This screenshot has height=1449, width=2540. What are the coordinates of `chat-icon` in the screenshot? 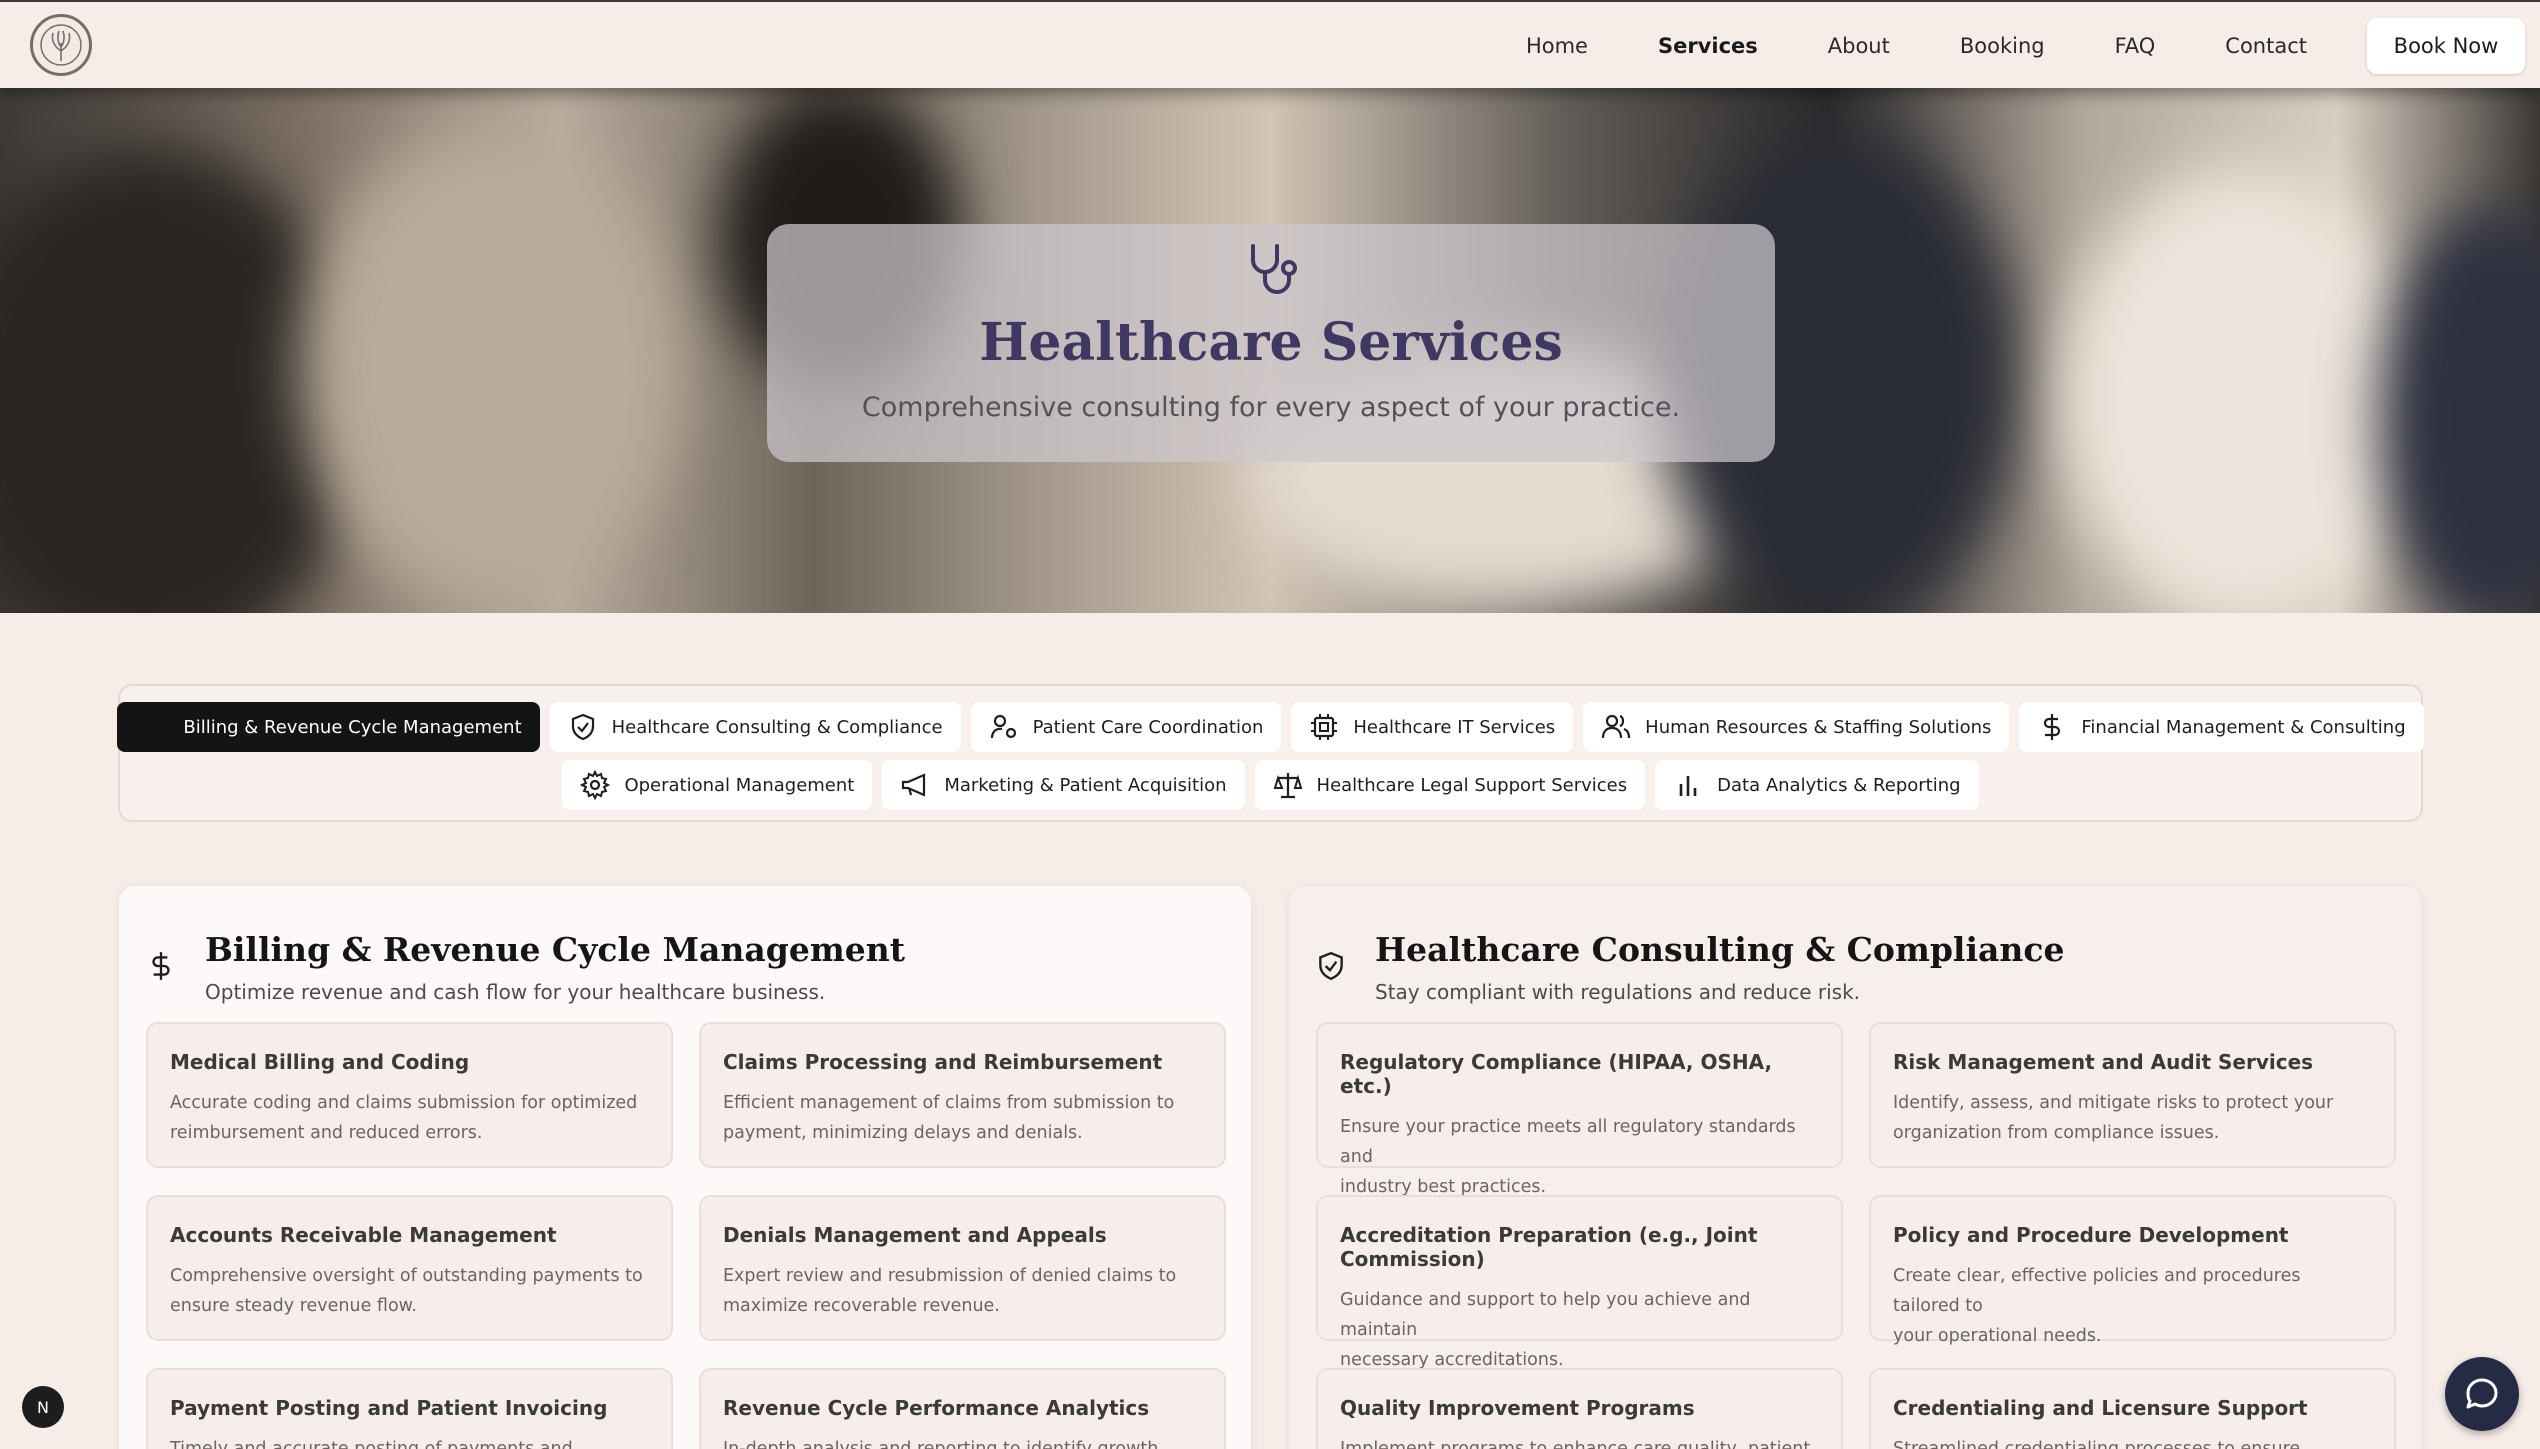 It's located at (2482, 1393).